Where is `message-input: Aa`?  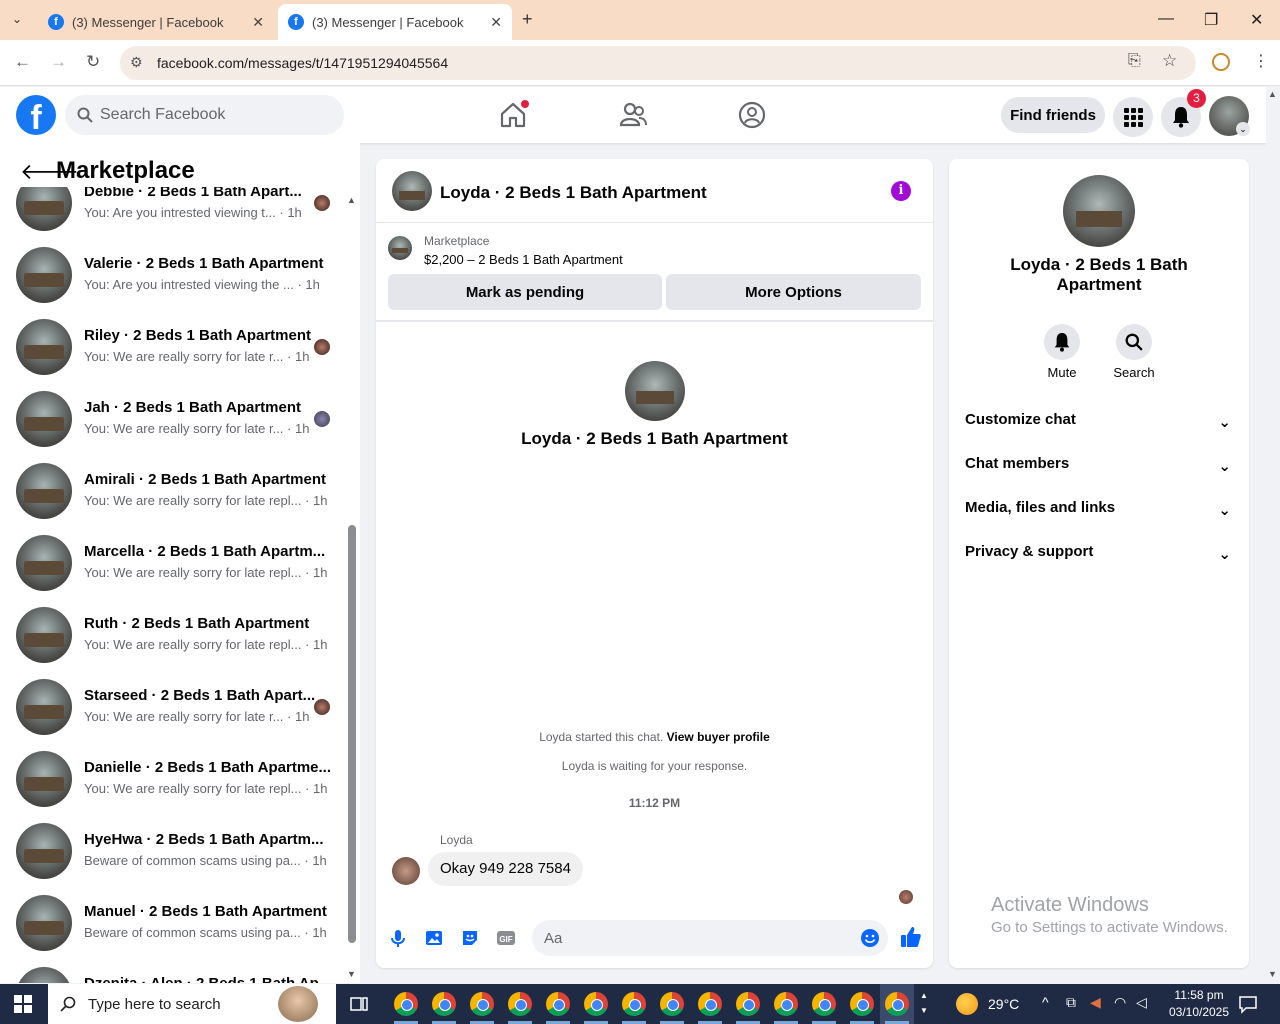
message-input: Aa is located at coordinates (710, 938).